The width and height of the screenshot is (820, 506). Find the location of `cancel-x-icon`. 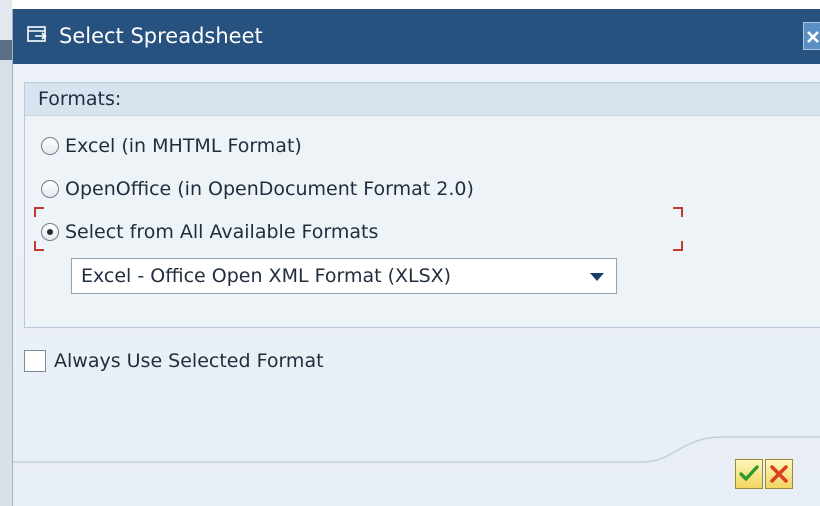

cancel-x-icon is located at coordinates (779, 474).